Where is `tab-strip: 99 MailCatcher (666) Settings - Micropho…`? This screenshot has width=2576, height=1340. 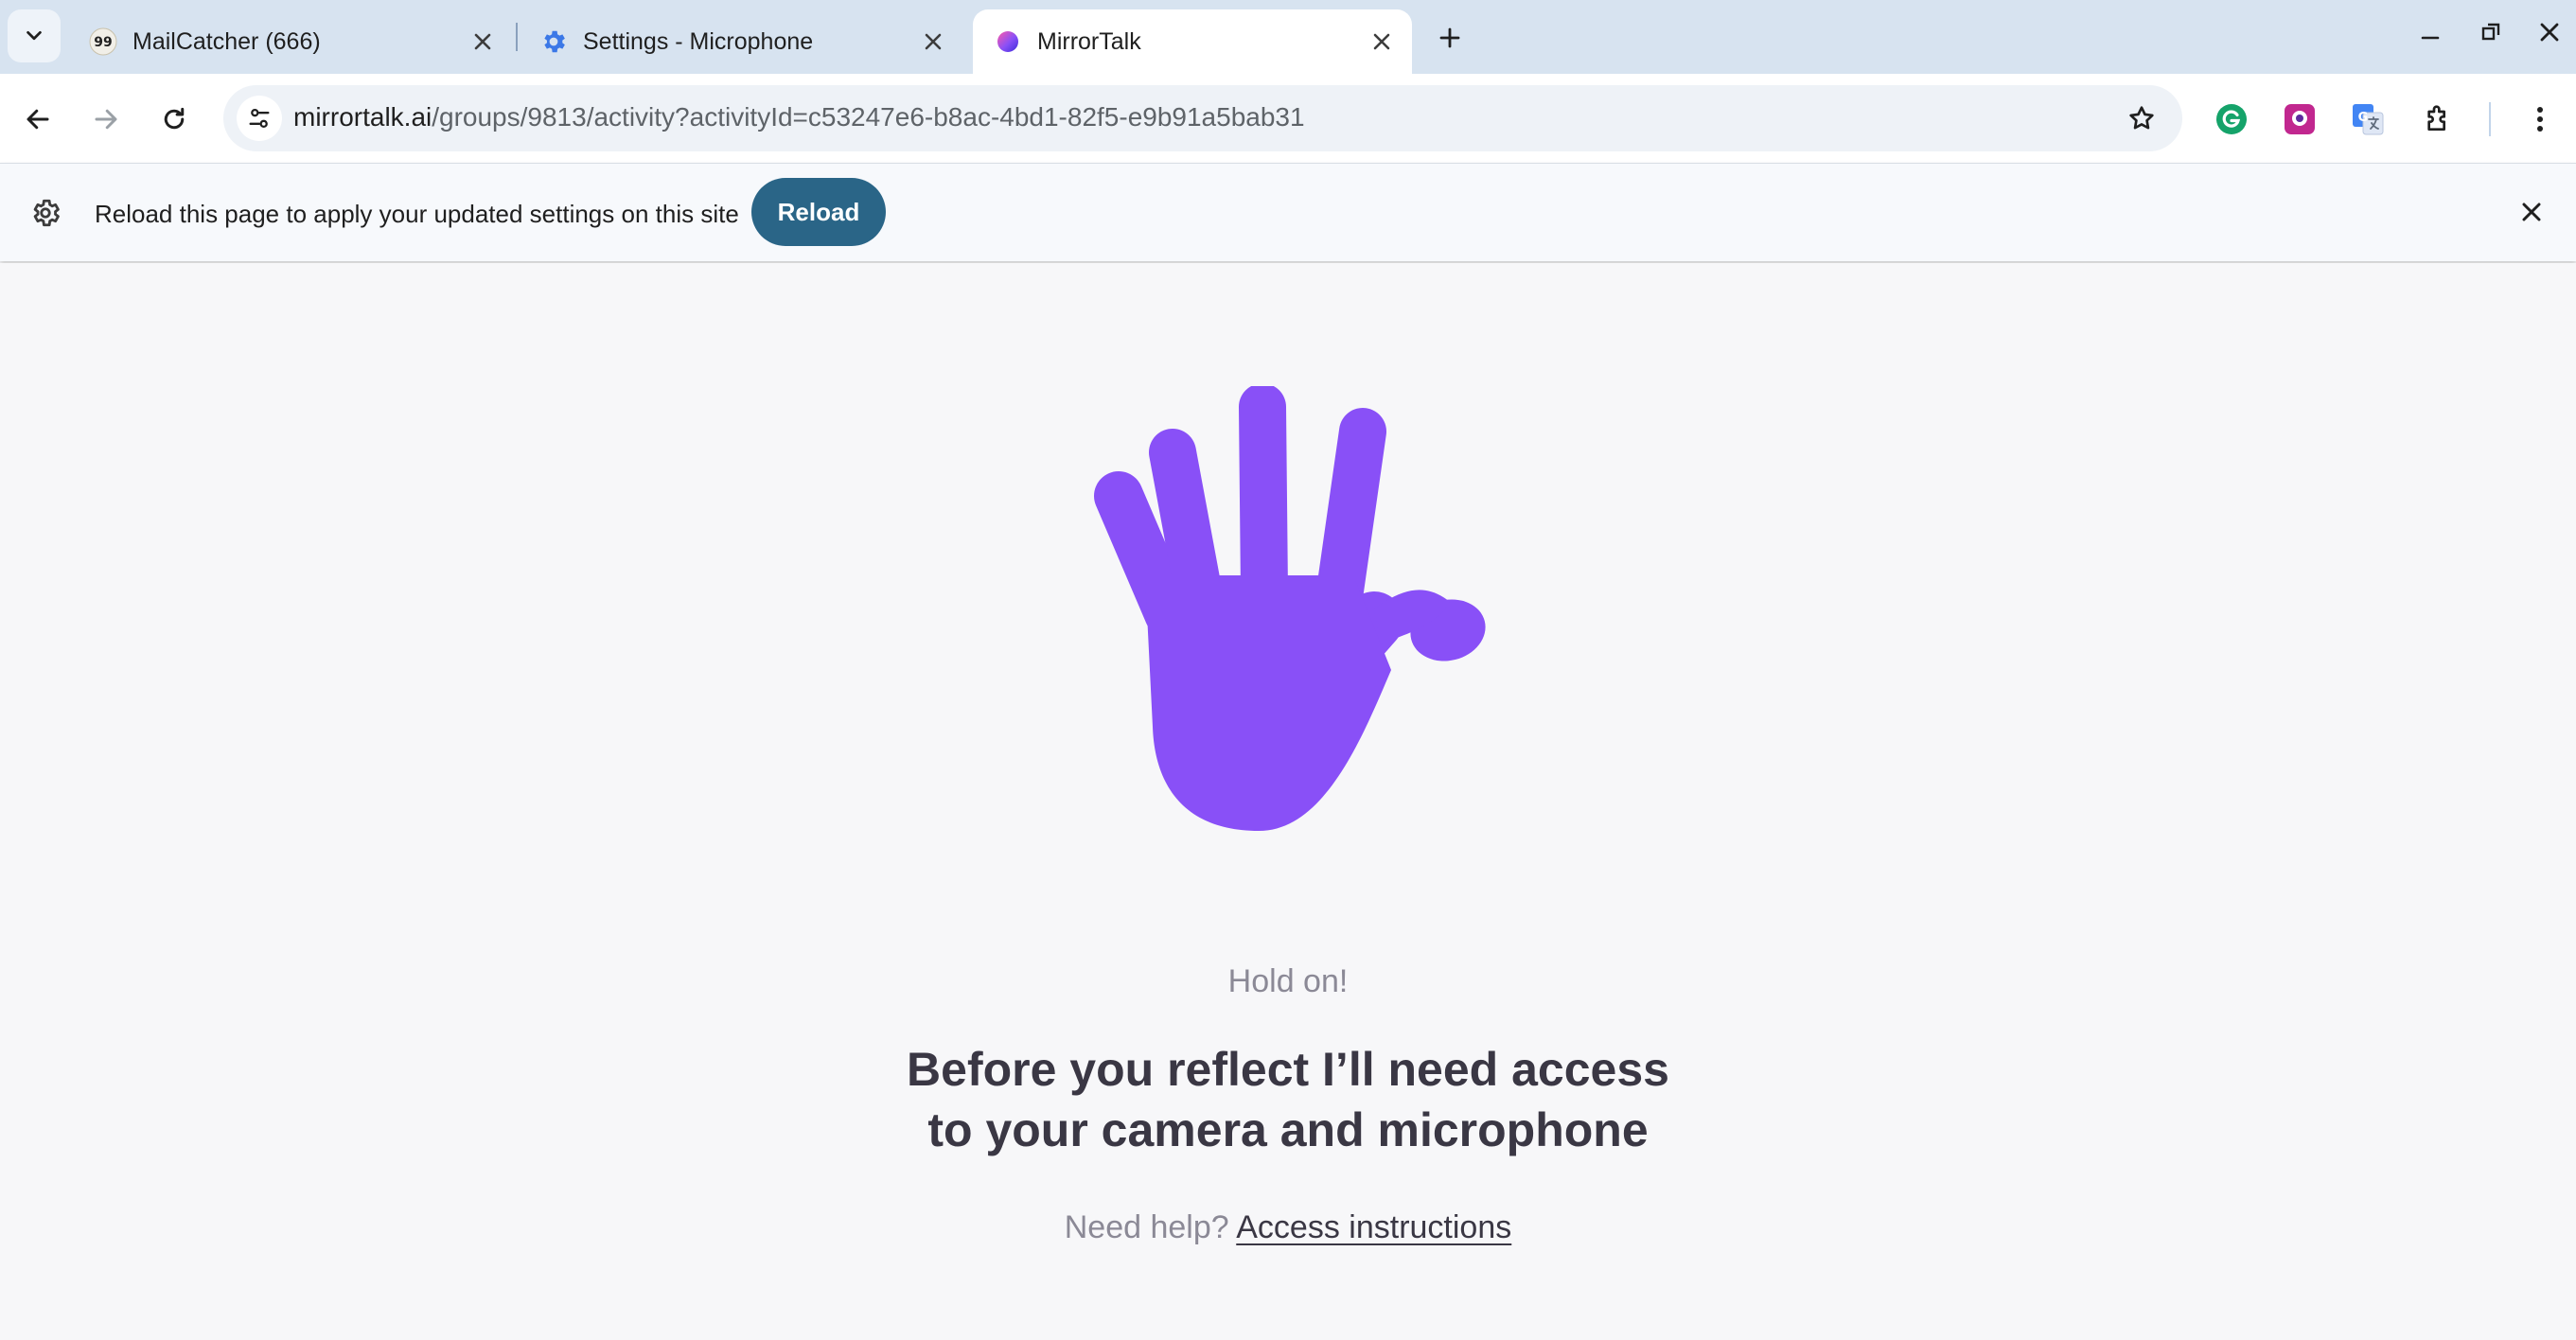
tab-strip: 99 MailCatcher (666) Settings - Micropho… is located at coordinates (1288, 37).